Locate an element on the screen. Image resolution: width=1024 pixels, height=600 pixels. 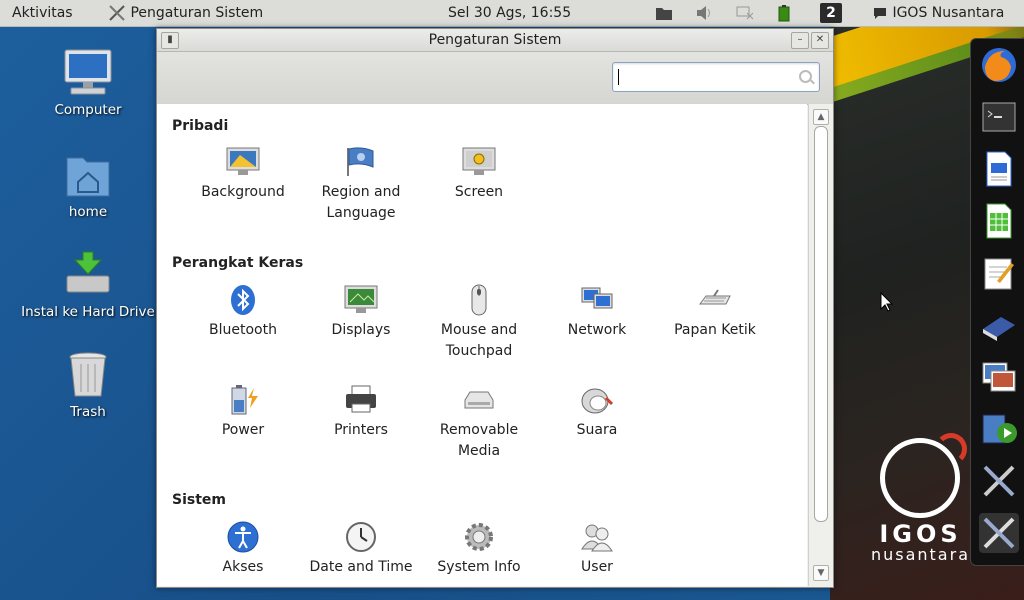
brand-line1: IGOS is located at coordinates (920, 534).